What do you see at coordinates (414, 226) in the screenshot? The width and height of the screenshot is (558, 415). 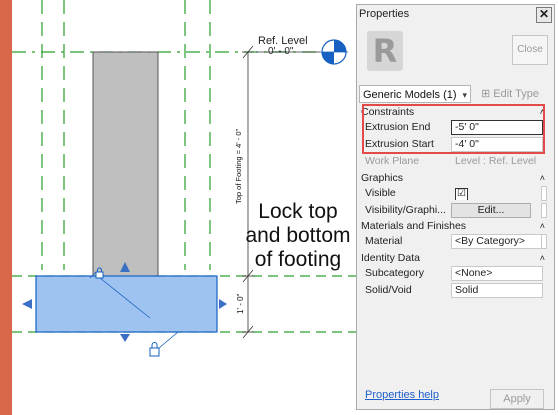 I see `section-materials-label: Materials and Finishes` at bounding box center [414, 226].